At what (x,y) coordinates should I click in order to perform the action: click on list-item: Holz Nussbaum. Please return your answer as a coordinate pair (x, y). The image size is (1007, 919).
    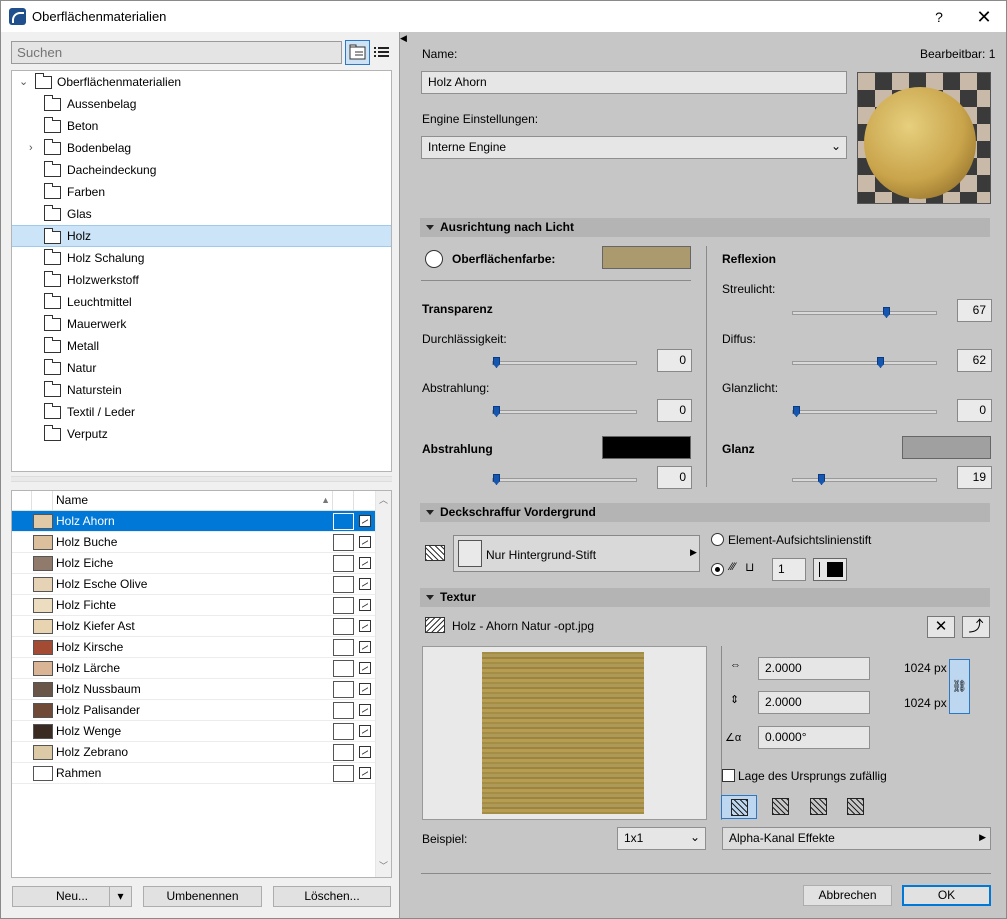
    Looking at the image, I should click on (193, 689).